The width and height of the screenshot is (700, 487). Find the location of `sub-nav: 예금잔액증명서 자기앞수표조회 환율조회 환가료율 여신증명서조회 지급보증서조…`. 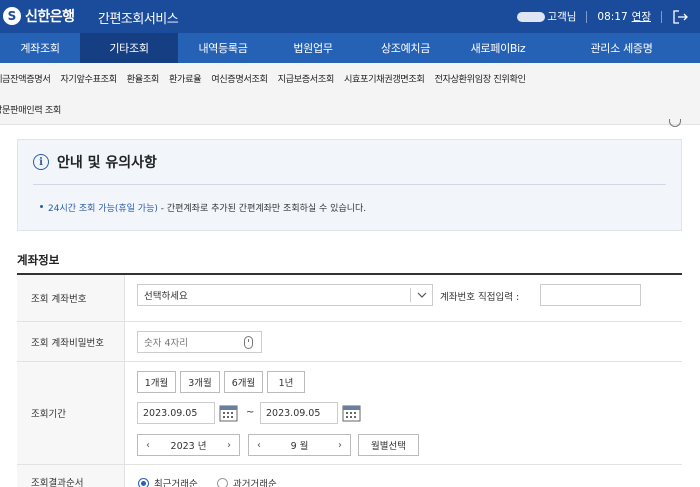

sub-nav: 예금잔액증명서 자기앞수표조회 환율조회 환가료율 여신증명서조회 지급보증서조… is located at coordinates (350, 94).